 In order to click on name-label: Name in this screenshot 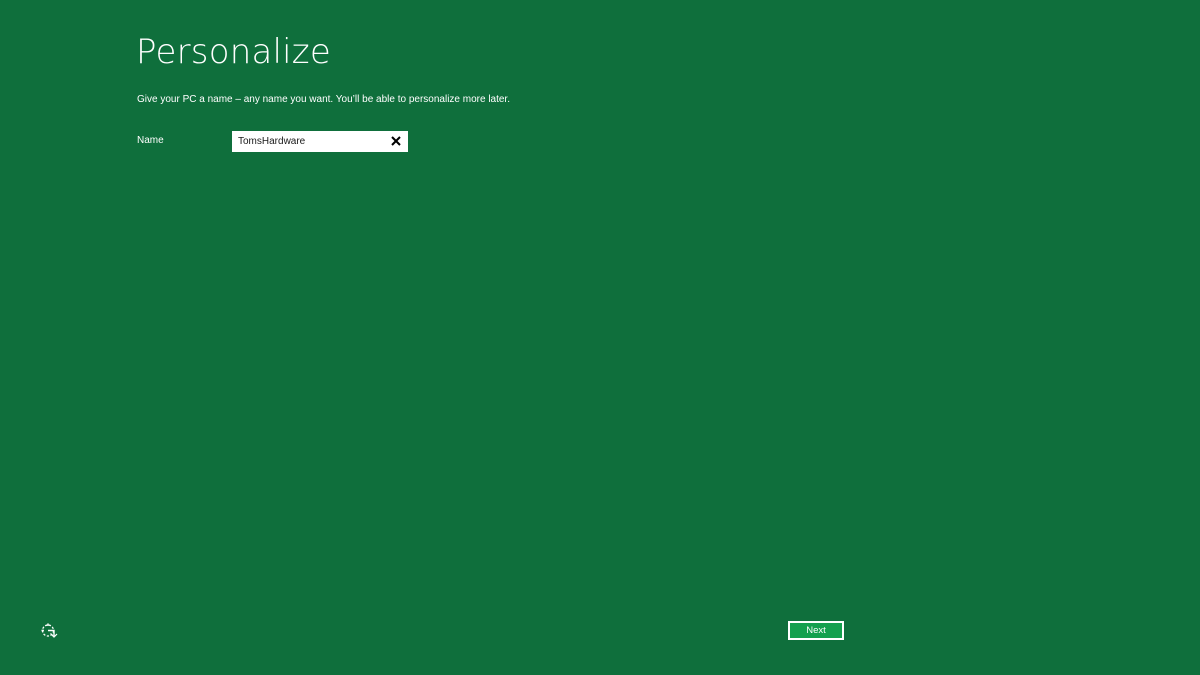, I will do `click(150, 140)`.